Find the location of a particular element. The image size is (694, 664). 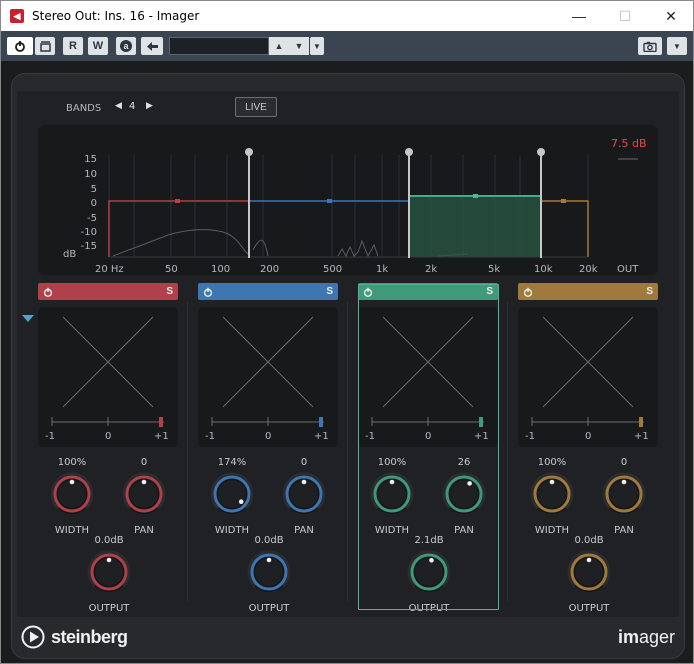

y-tick-label: -10 is located at coordinates (88, 232).